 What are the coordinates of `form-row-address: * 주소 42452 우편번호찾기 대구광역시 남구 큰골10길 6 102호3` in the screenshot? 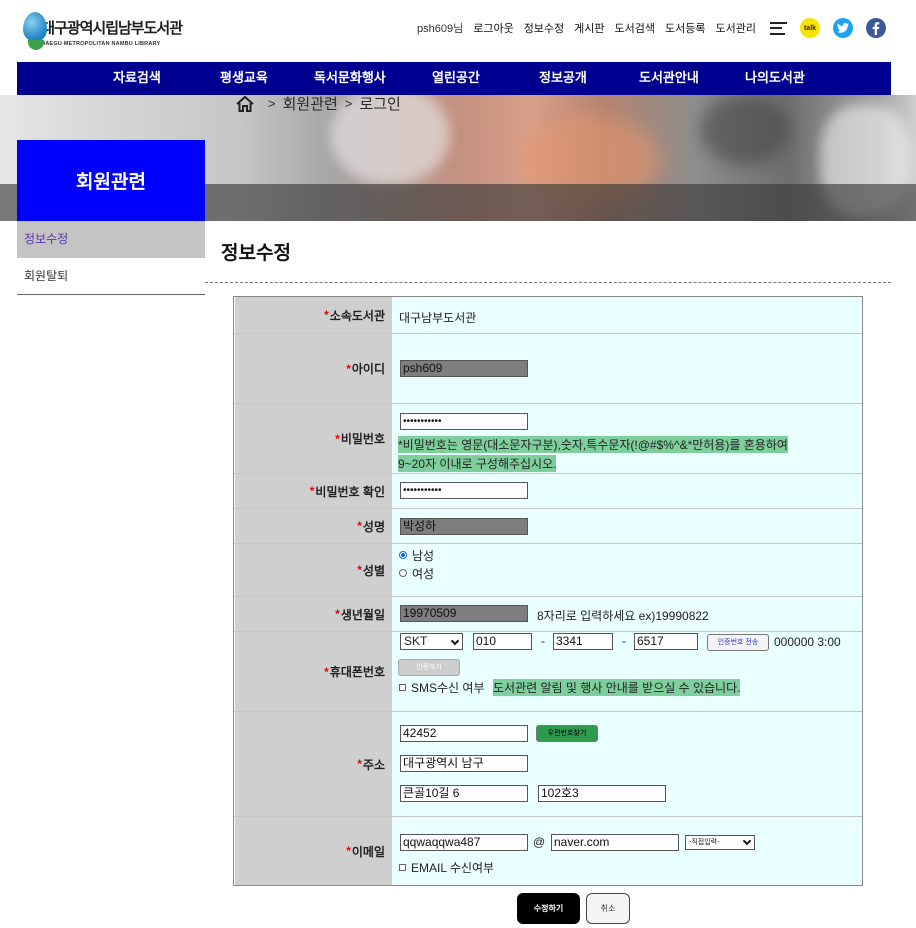 It's located at (548, 763).